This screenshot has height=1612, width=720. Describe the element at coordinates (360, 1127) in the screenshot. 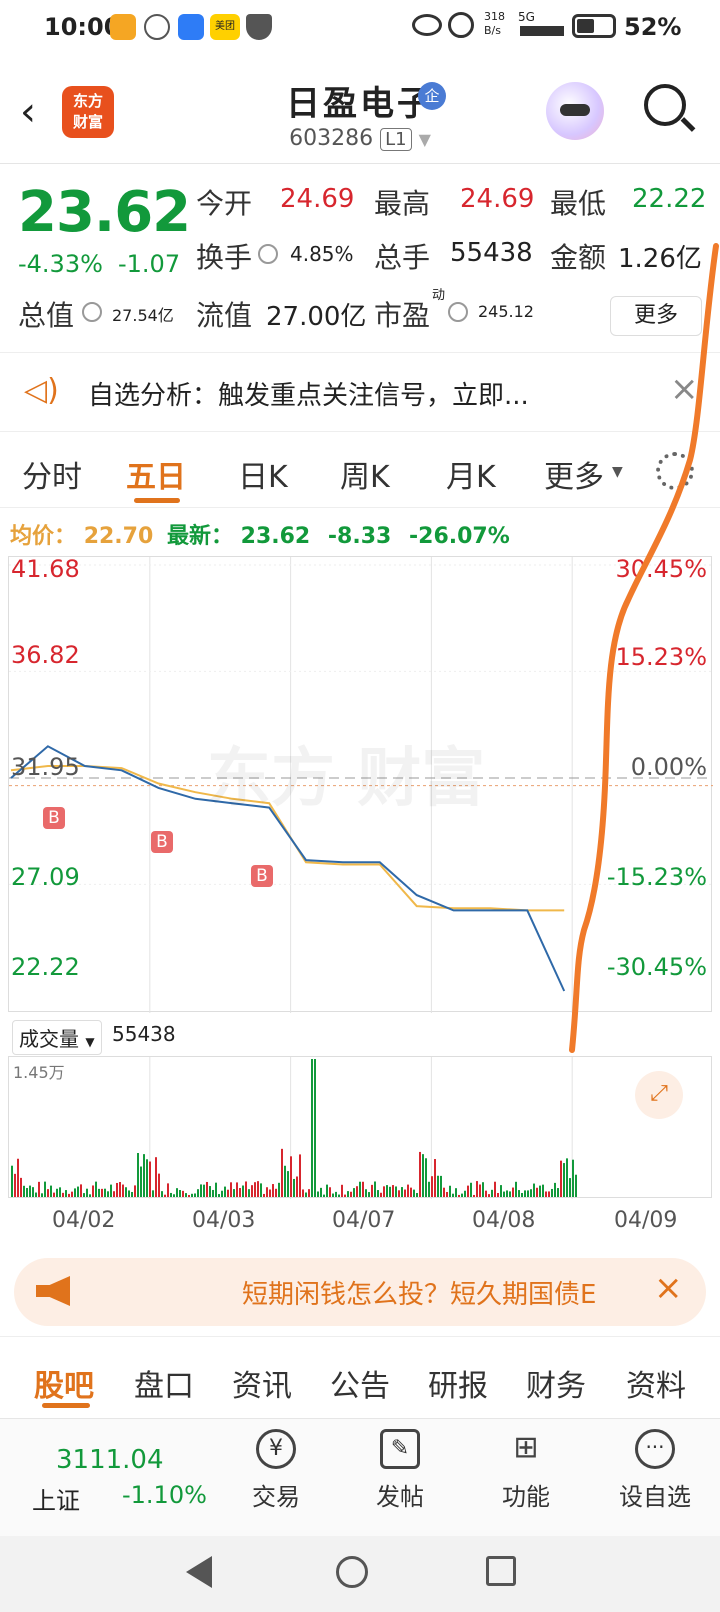

I see `volume-chart: 1.45万 ⤢` at that location.